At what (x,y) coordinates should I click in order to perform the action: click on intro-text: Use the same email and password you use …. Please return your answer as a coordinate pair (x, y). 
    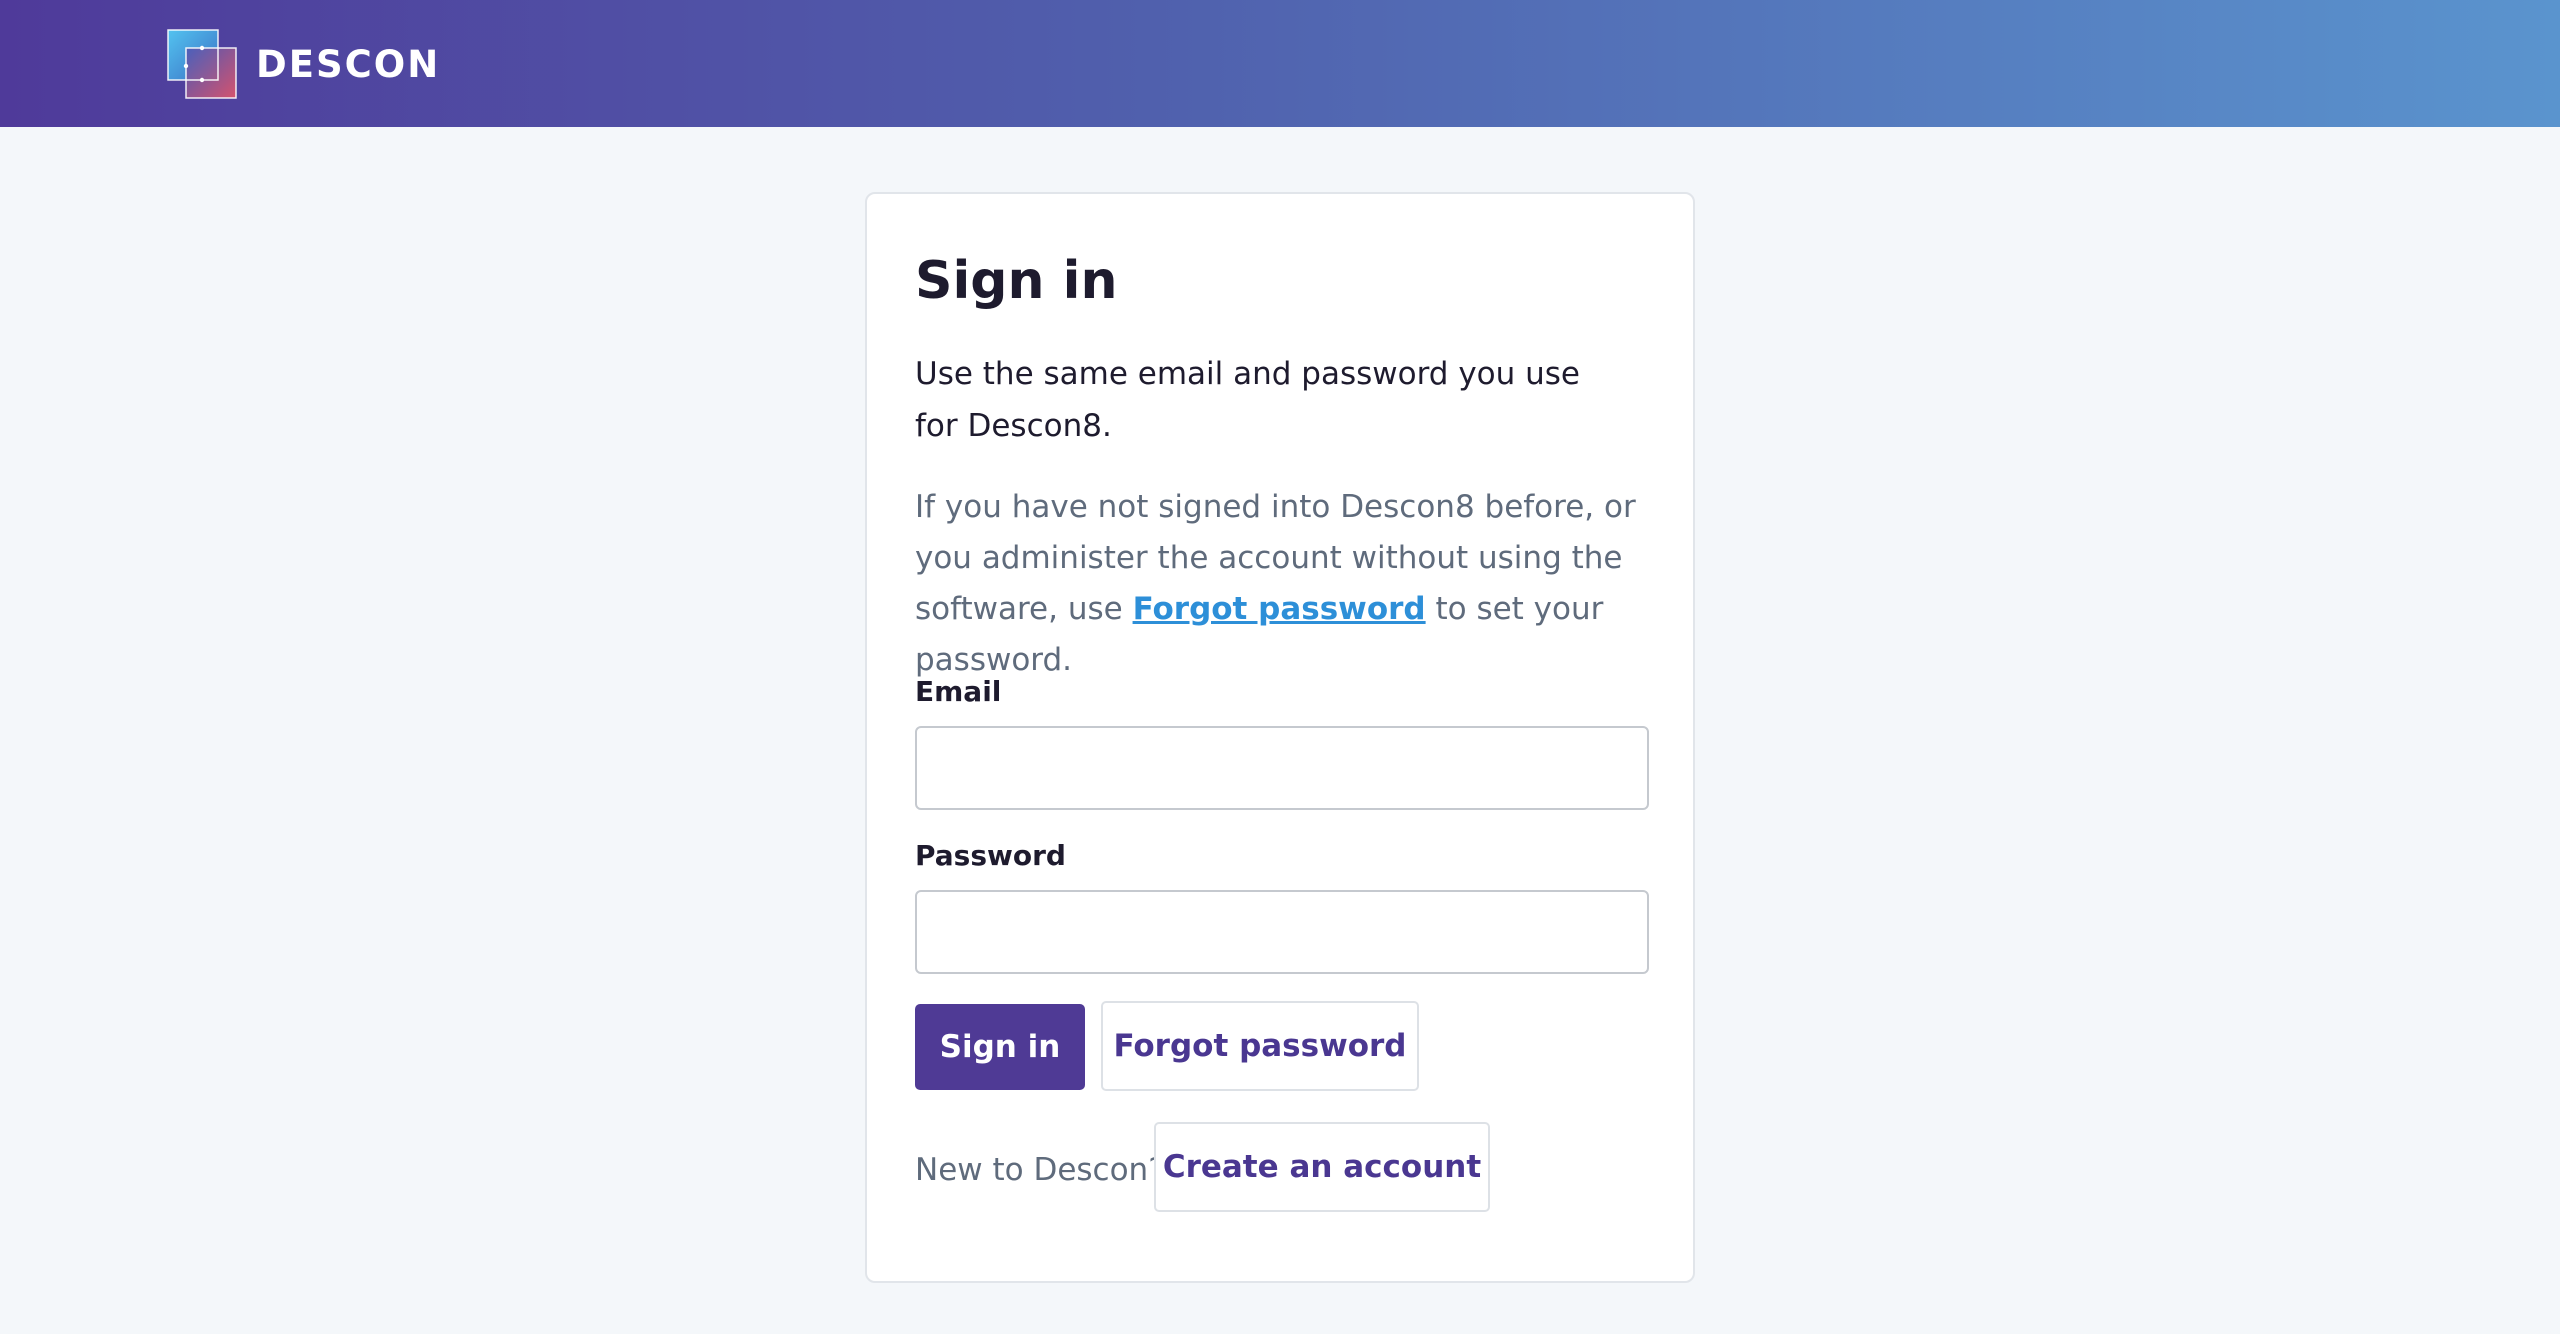
    Looking at the image, I should click on (1248, 400).